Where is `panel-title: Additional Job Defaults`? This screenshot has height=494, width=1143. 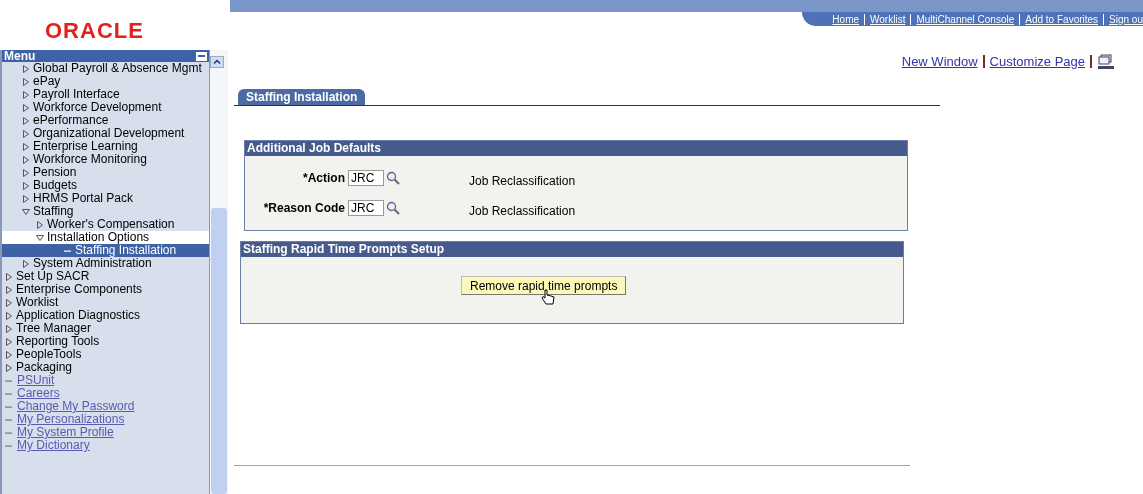
panel-title: Additional Job Defaults is located at coordinates (576, 148).